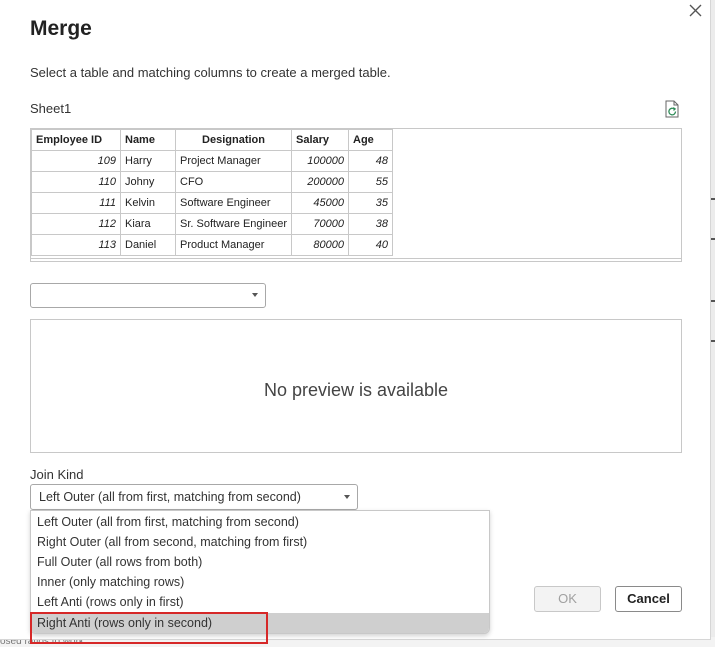  I want to click on preview-divider, so click(356, 258).